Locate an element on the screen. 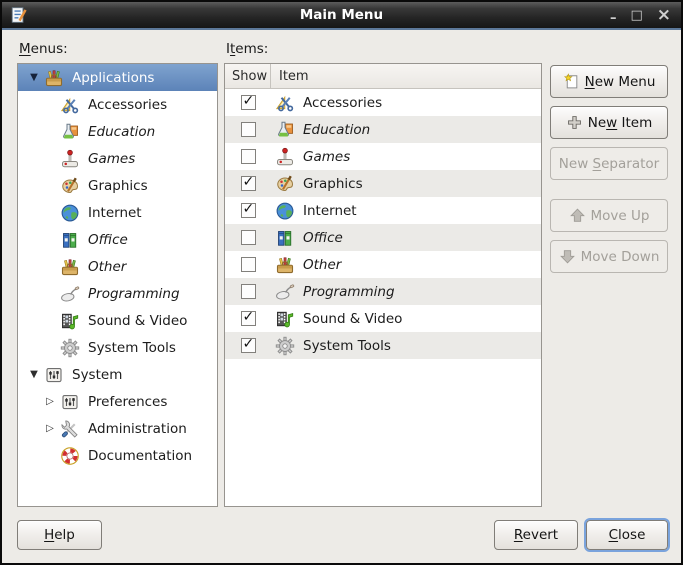 The height and width of the screenshot is (565, 683). close-icon: × is located at coordinates (664, 15).